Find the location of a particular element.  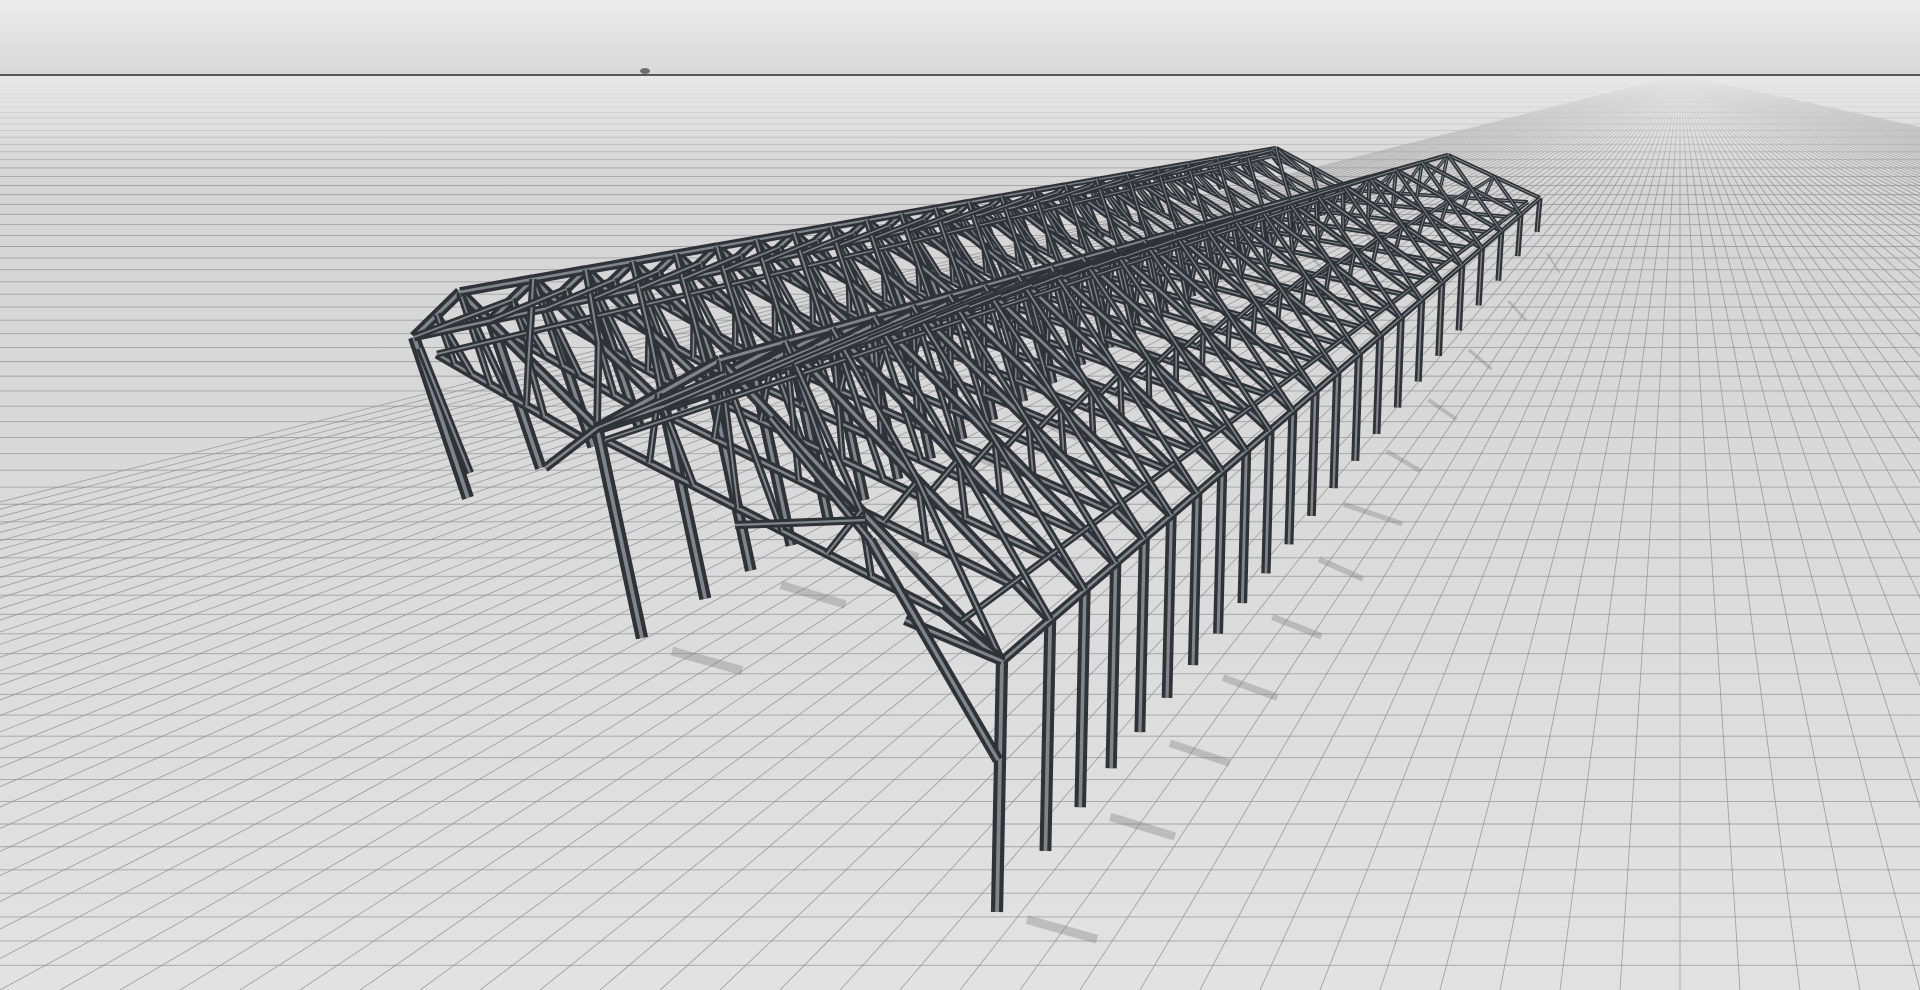

horizon-haze is located at coordinates (960, 130).